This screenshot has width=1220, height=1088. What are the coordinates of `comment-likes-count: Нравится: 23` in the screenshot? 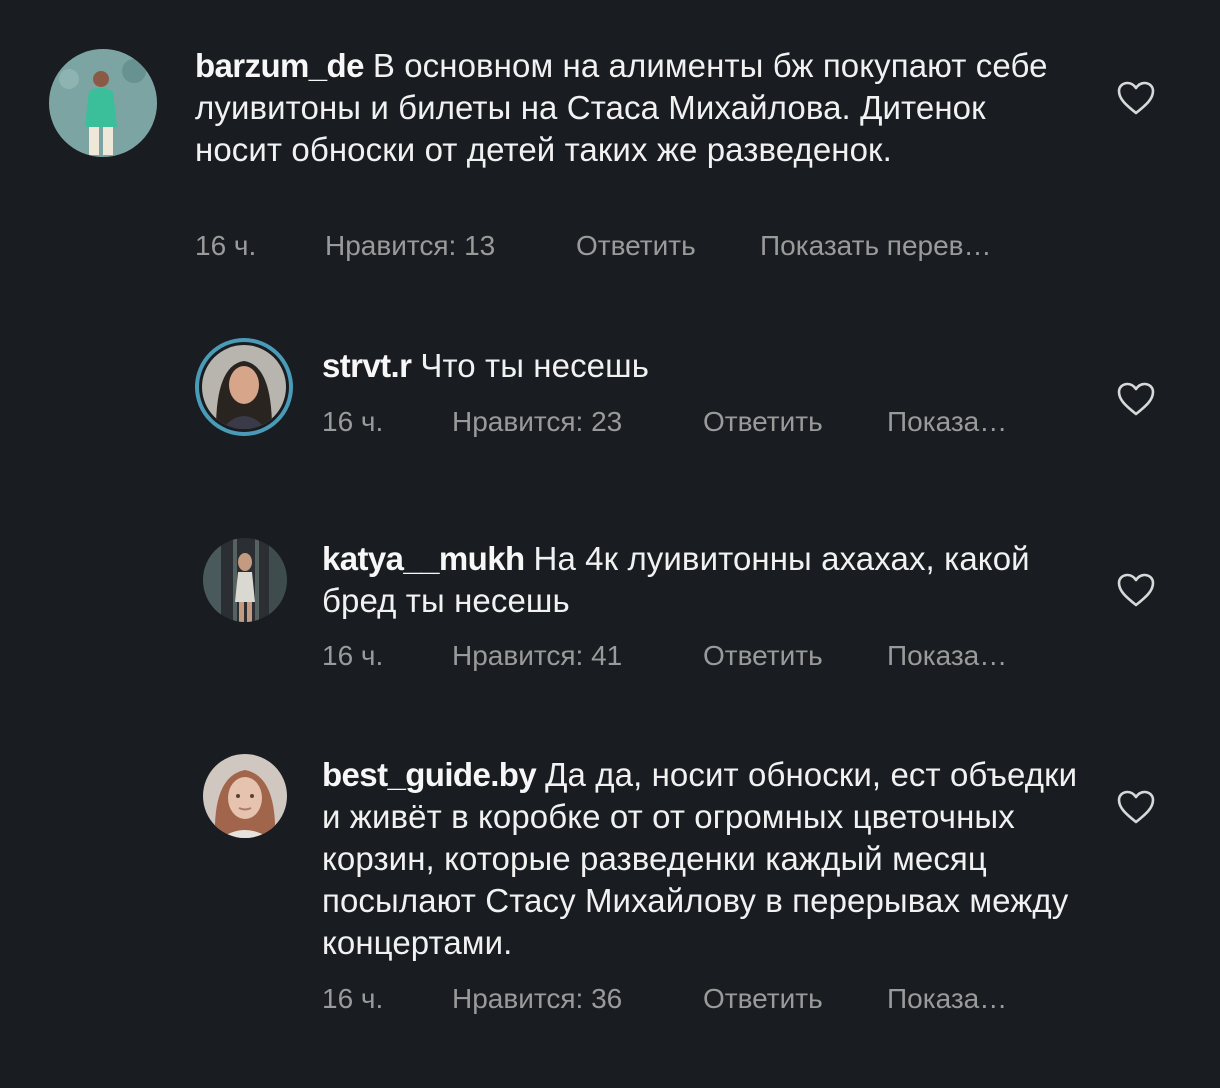 It's located at (537, 422).